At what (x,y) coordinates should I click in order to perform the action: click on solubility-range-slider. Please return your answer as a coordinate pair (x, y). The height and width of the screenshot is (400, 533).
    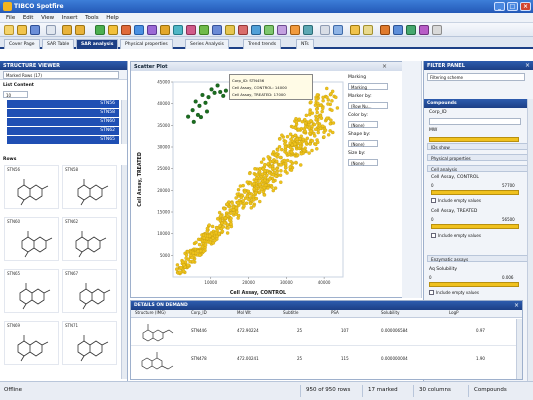
    Looking at the image, I should click on (474, 284).